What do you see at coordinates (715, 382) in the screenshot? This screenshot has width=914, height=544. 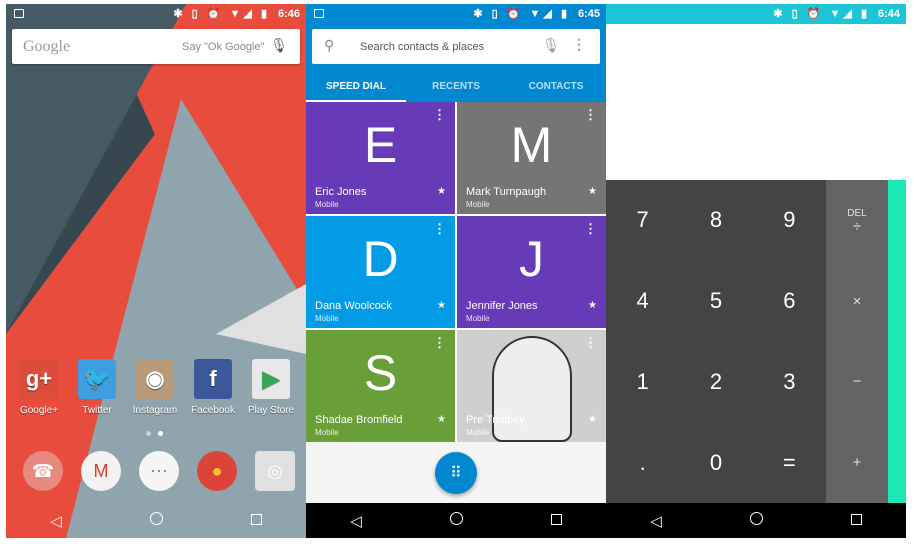 I see `key-7: 2` at bounding box center [715, 382].